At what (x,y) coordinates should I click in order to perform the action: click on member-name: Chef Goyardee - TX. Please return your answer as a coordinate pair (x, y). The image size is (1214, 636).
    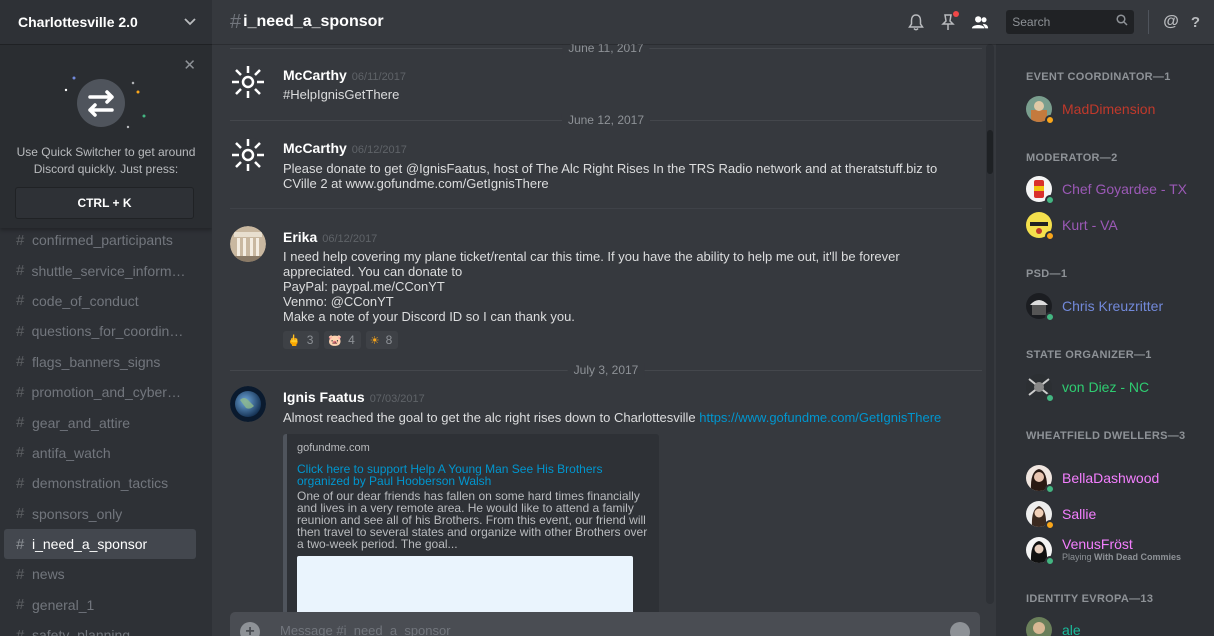
    Looking at the image, I should click on (1125, 188).